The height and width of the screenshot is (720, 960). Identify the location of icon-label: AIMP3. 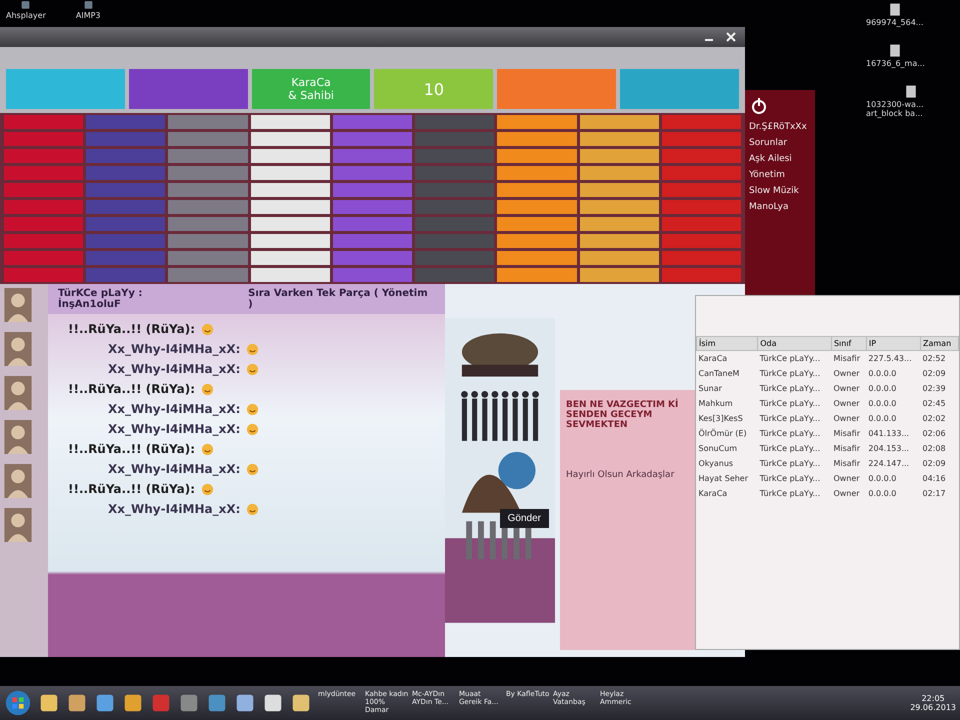
(88, 15).